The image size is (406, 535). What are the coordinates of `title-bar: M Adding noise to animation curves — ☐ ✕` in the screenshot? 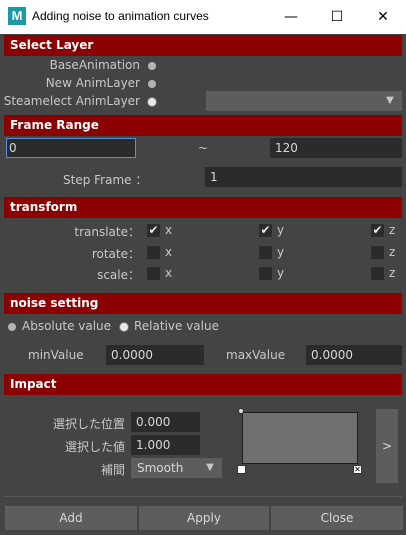 It's located at (203, 17).